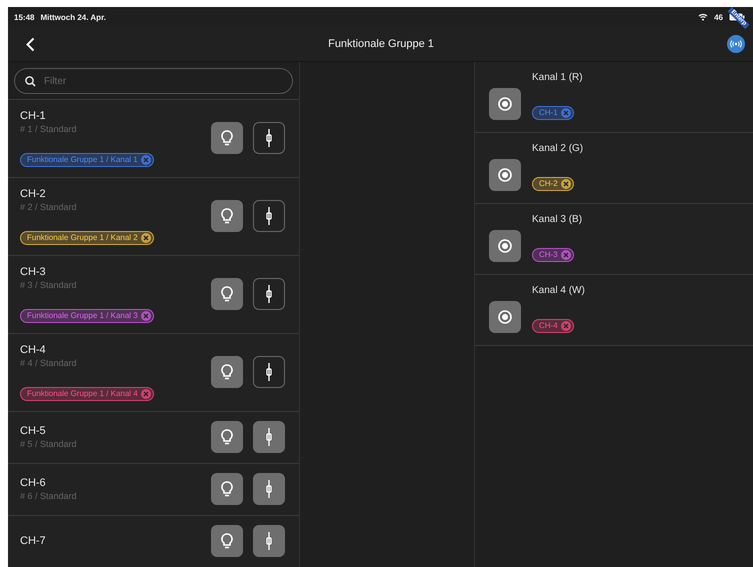  What do you see at coordinates (33, 350) in the screenshot?
I see `channel-name: CH-4` at bounding box center [33, 350].